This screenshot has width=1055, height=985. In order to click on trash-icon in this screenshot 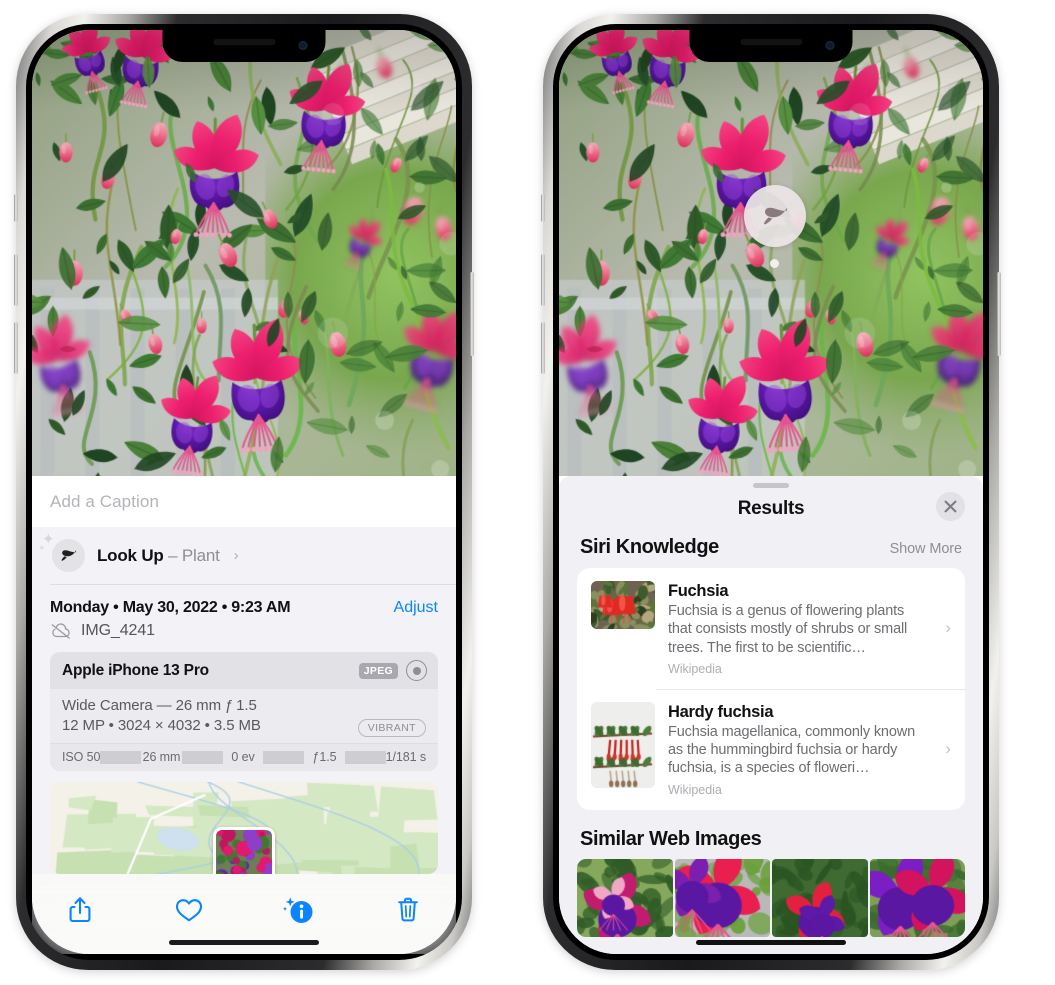, I will do `click(408, 909)`.